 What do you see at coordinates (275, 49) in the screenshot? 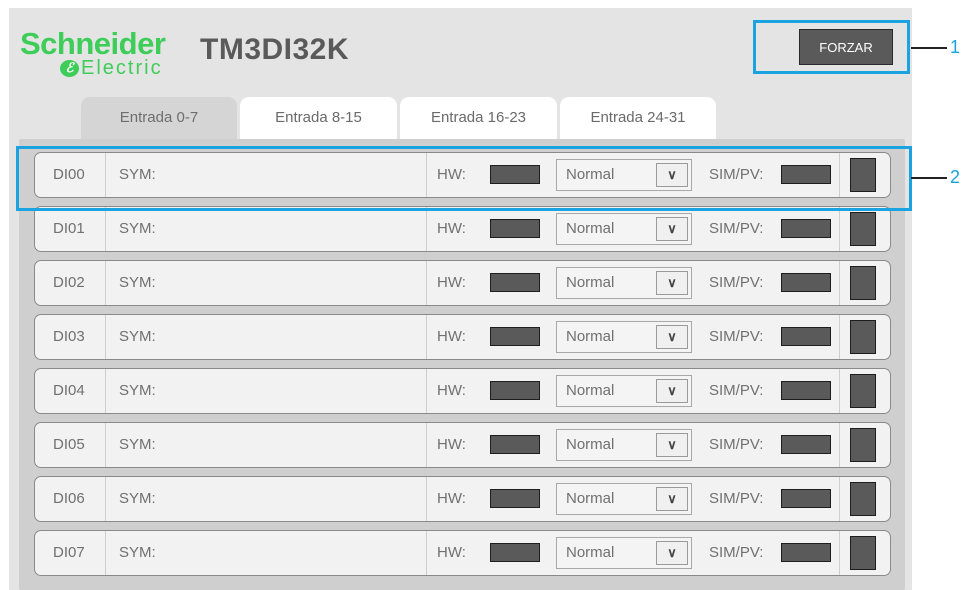
I see `module-title: TM3DI32K` at bounding box center [275, 49].